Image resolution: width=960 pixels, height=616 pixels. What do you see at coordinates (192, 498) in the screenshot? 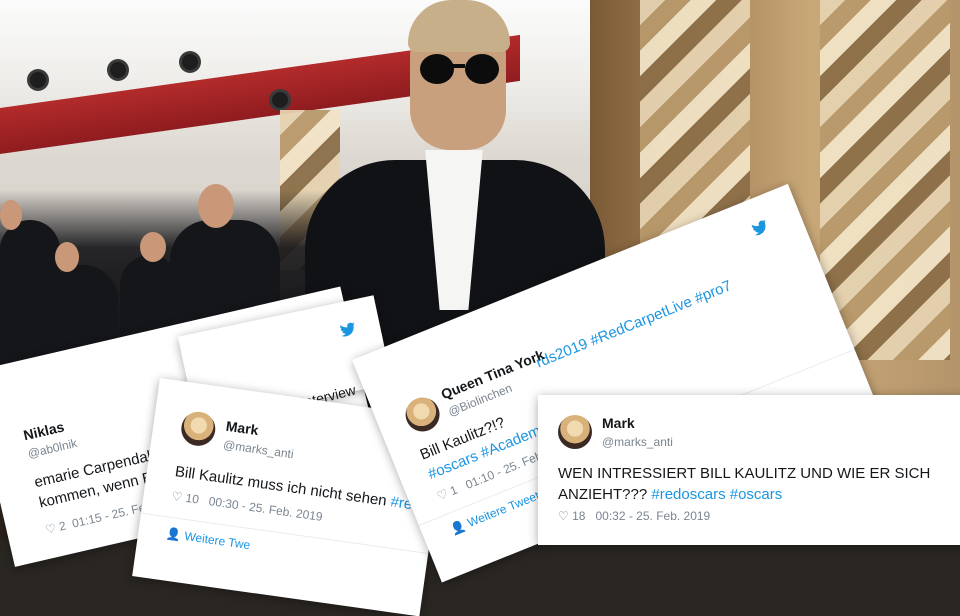
I see `like-count: 10` at bounding box center [192, 498].